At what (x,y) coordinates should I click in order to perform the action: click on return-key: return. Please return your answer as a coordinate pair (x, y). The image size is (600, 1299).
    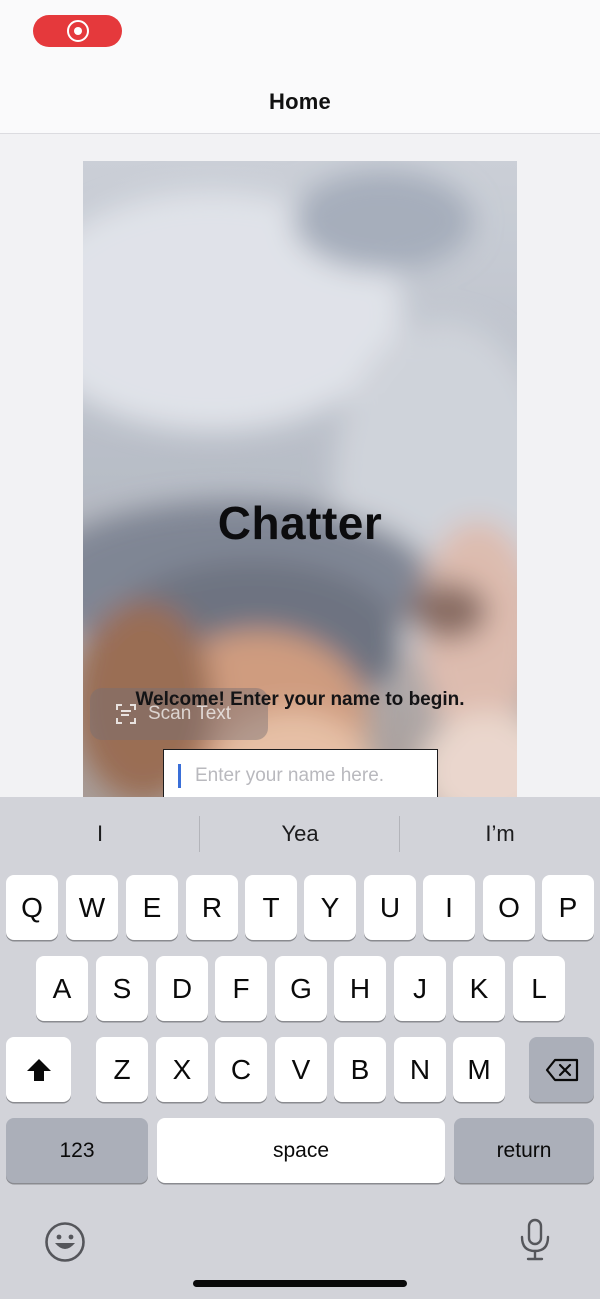
    Looking at the image, I should click on (524, 1150).